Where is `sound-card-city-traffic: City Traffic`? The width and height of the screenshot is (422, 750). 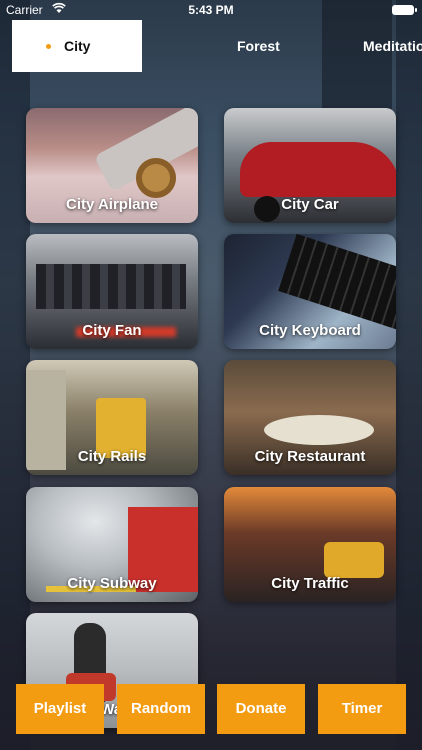 sound-card-city-traffic: City Traffic is located at coordinates (310, 544).